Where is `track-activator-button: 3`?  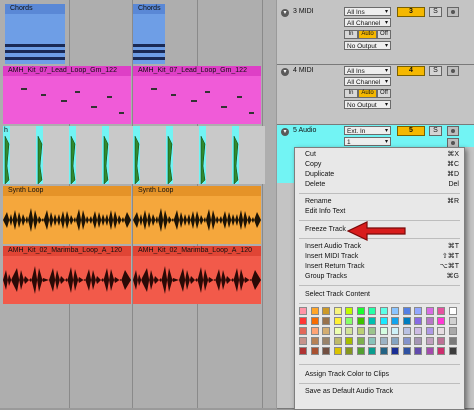 track-activator-button: 3 is located at coordinates (411, 12).